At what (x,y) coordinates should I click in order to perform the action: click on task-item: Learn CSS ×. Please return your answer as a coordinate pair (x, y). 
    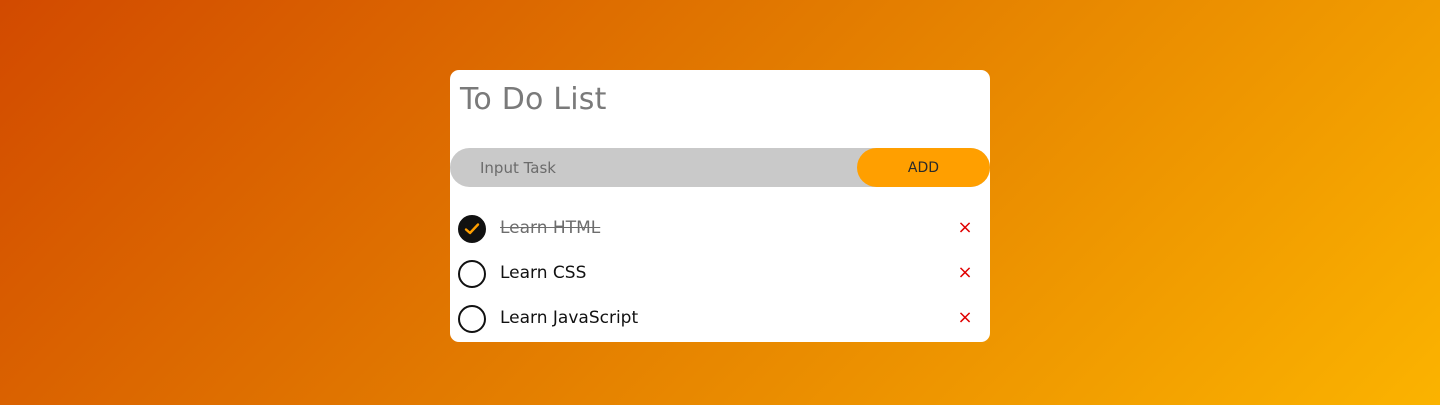
    Looking at the image, I should click on (720, 273).